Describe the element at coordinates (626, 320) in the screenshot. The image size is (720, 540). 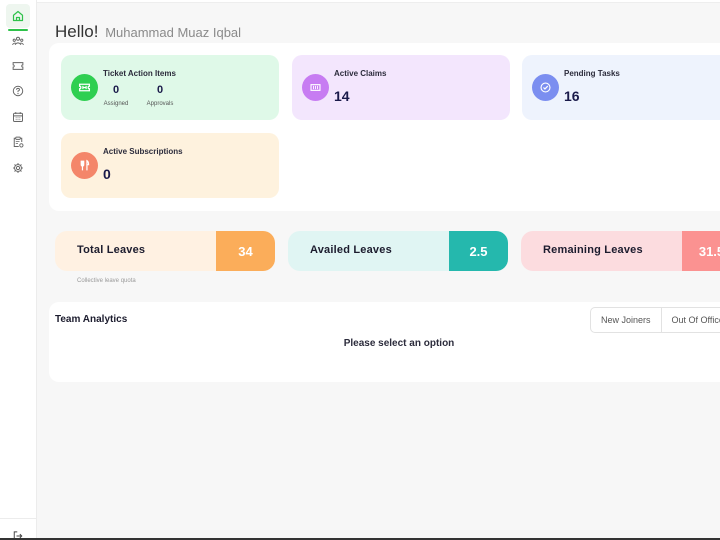
I see `new-joiners-button: New Joiners` at that location.